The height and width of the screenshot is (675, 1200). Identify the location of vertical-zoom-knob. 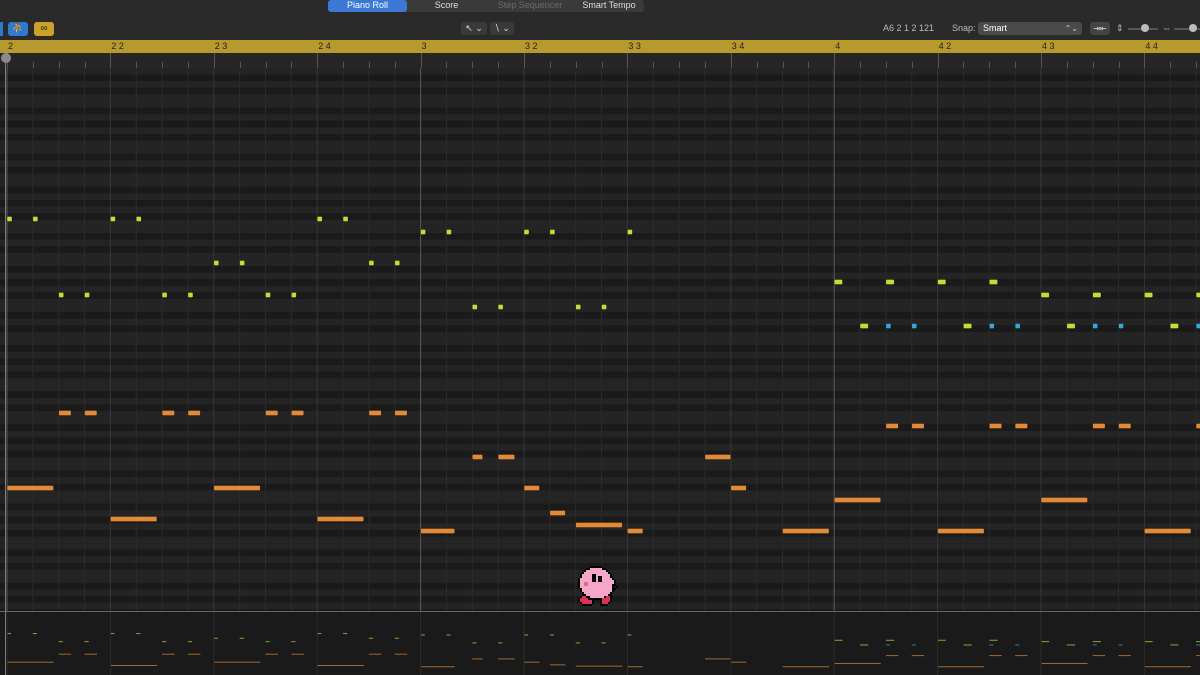
(1145, 28).